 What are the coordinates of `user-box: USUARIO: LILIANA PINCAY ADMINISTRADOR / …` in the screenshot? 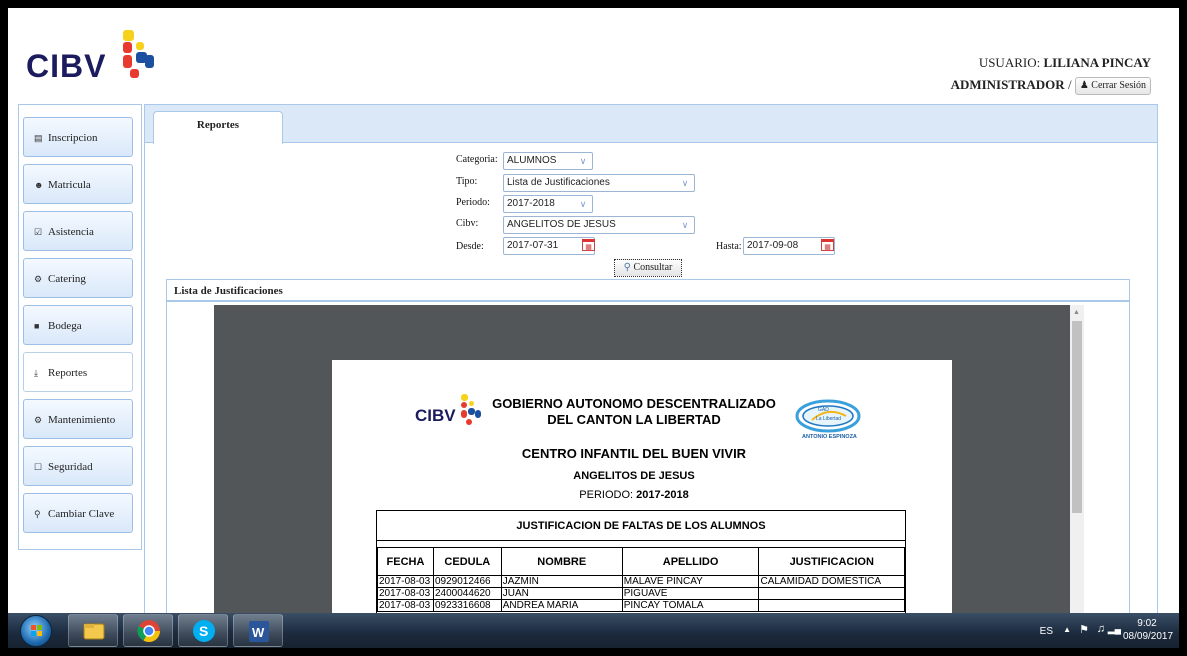 It's located at (1051, 74).